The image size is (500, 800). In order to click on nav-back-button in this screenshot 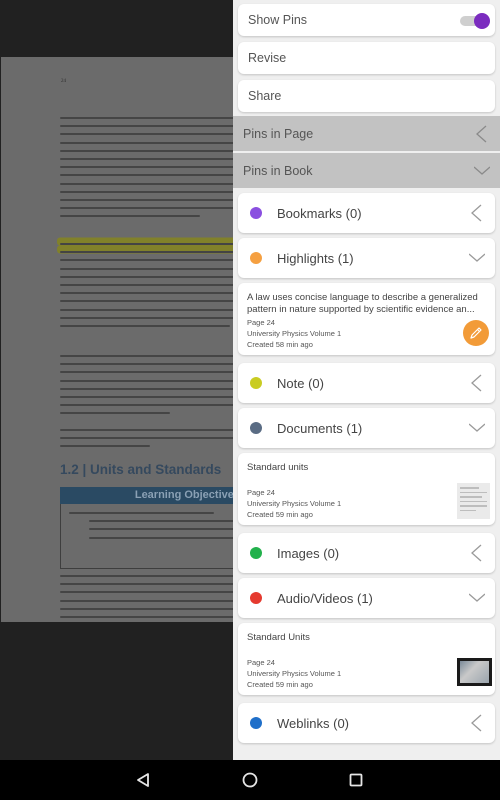, I will do `click(143, 780)`.